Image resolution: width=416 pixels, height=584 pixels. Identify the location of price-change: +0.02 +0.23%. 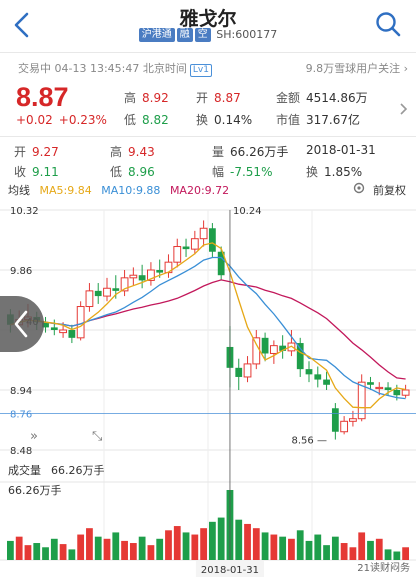
(64, 120).